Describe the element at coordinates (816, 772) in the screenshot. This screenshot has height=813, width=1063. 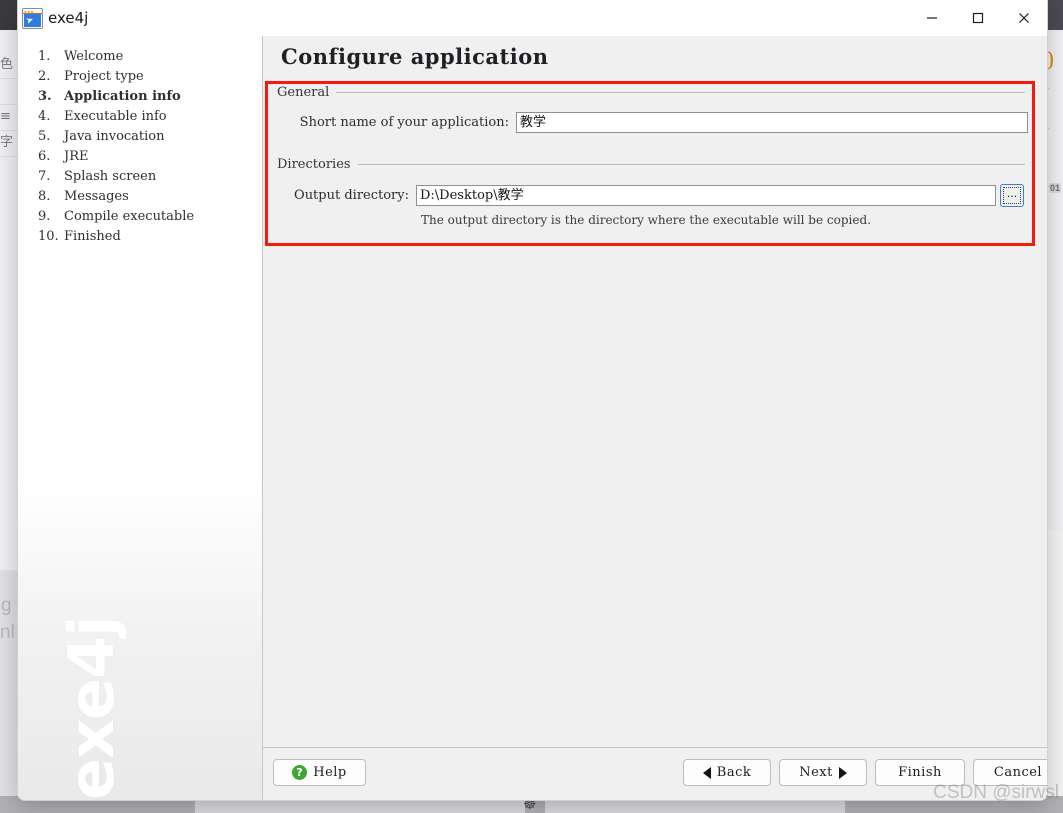
I see `next-button-label: Next` at that location.